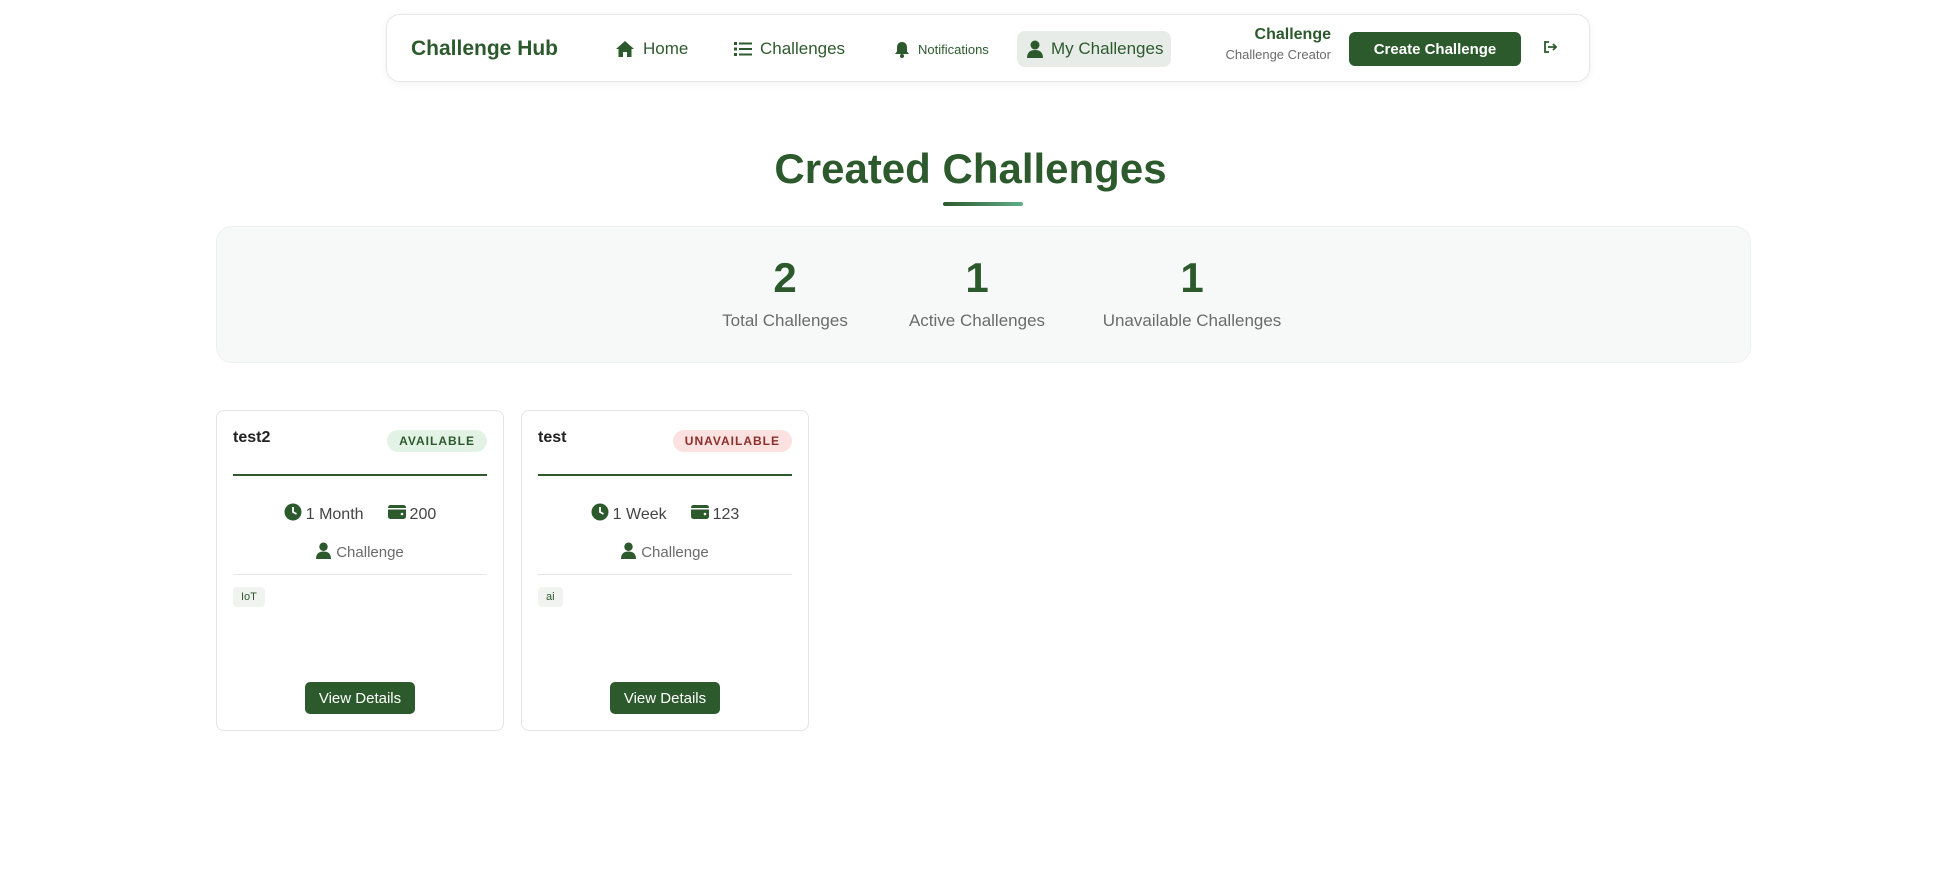  I want to click on bell-icon, so click(902, 49).